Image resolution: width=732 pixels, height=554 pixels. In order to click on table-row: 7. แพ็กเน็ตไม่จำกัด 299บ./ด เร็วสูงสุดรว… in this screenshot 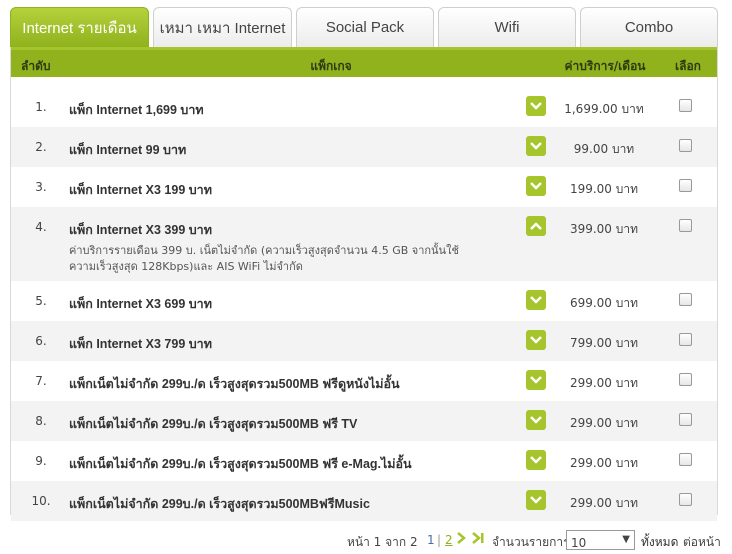, I will do `click(364, 381)`.